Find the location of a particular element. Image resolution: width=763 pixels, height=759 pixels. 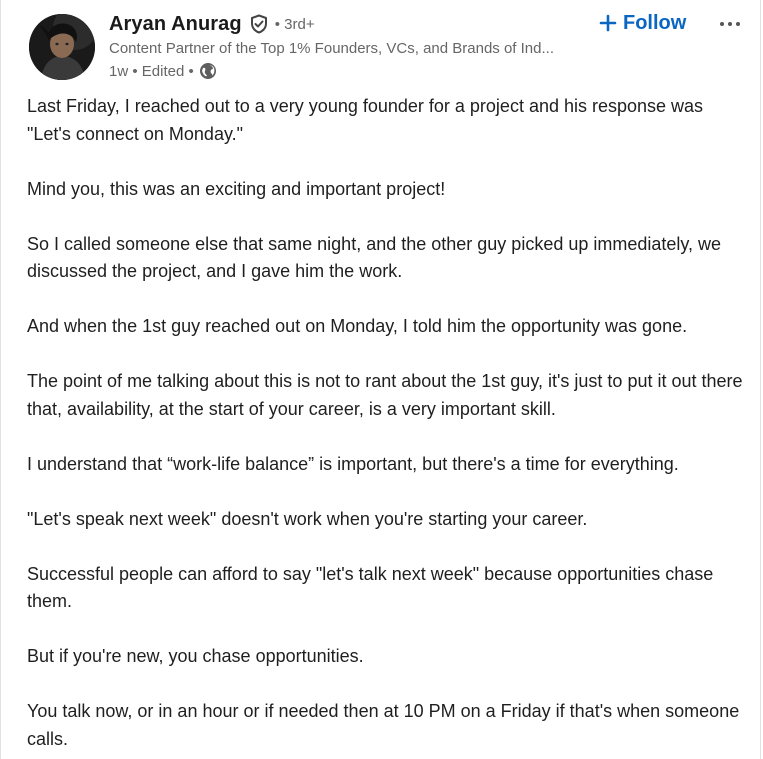

globe-icon is located at coordinates (208, 71).